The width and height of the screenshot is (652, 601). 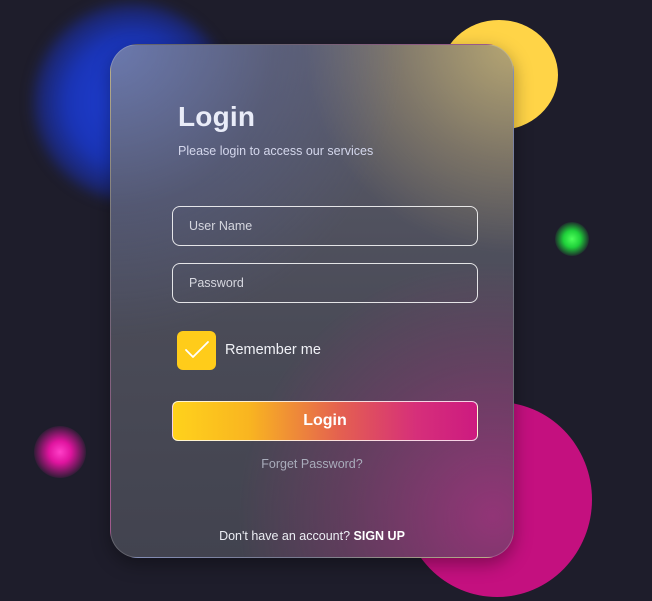 I want to click on signup-link: SIGN UP, so click(x=379, y=536).